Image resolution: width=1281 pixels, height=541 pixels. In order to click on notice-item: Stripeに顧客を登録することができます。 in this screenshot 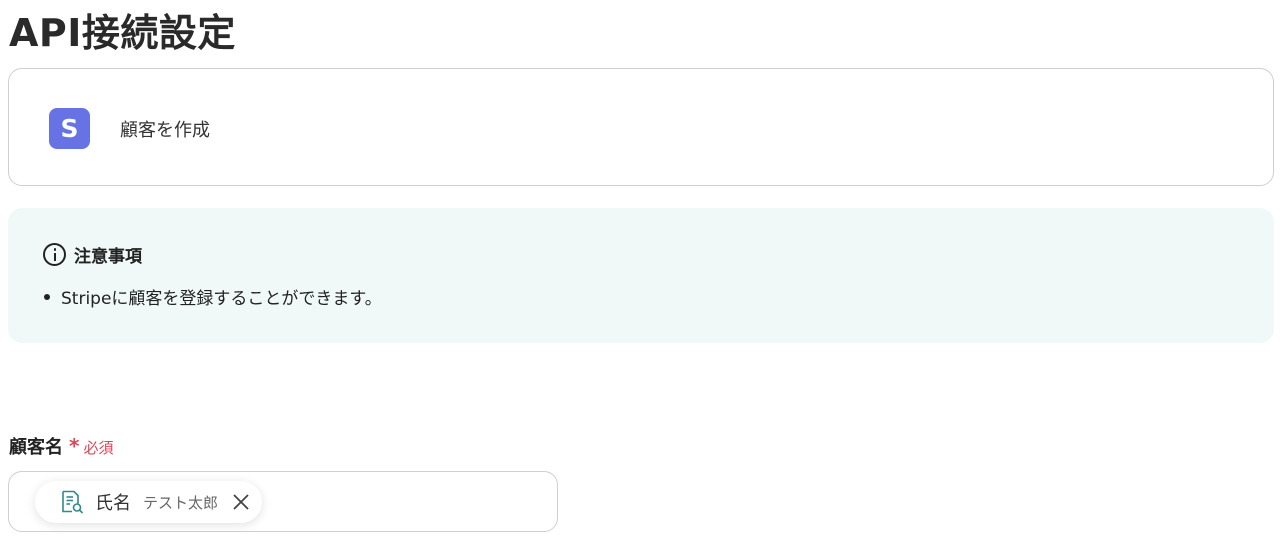, I will do `click(213, 296)`.